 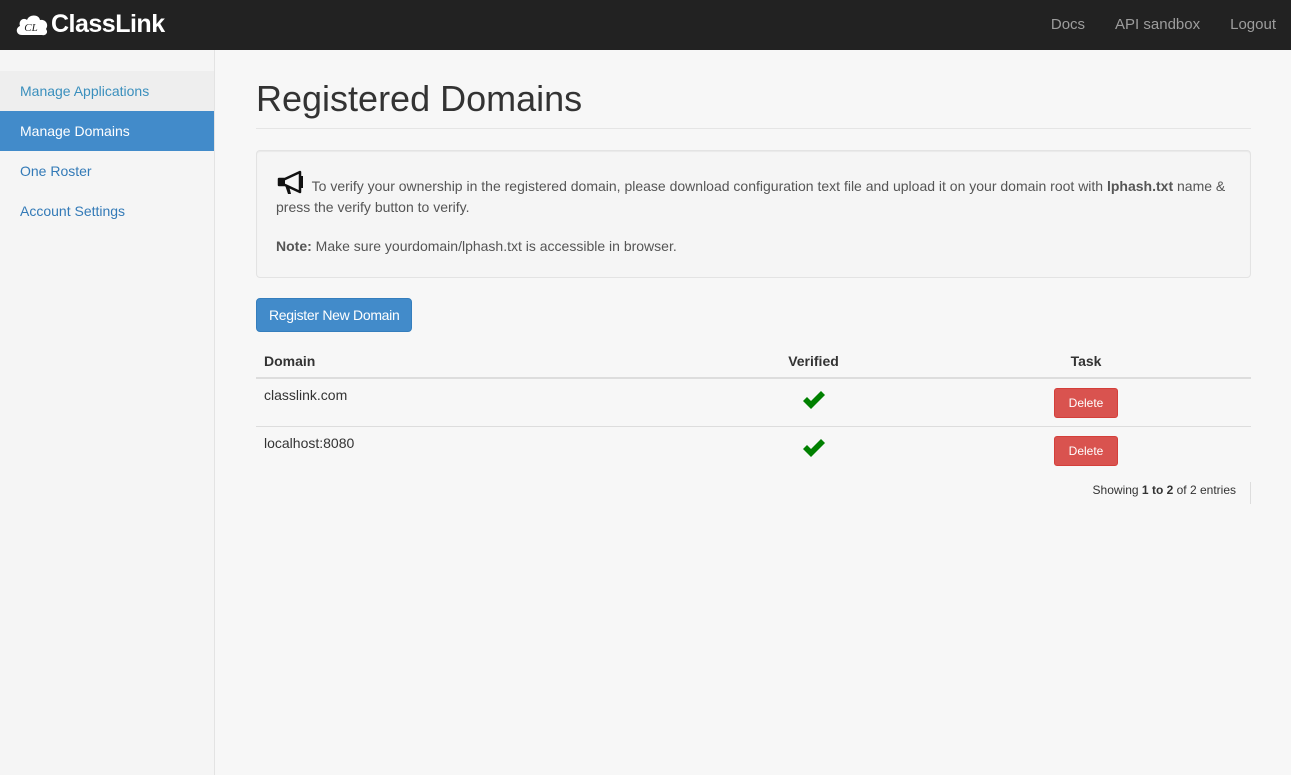 What do you see at coordinates (1204, 490) in the screenshot?
I see `info-suffix: of 2 entries` at bounding box center [1204, 490].